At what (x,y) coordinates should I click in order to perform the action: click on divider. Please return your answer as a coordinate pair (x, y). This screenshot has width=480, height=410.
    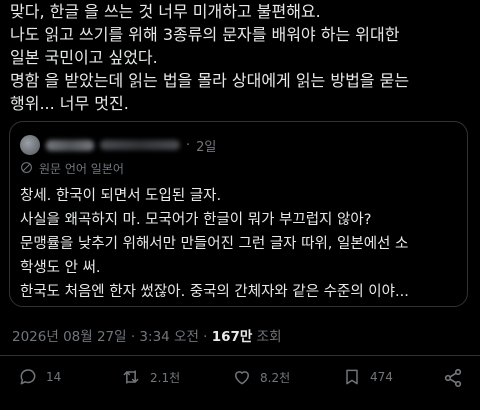
    Looking at the image, I should click on (240, 355).